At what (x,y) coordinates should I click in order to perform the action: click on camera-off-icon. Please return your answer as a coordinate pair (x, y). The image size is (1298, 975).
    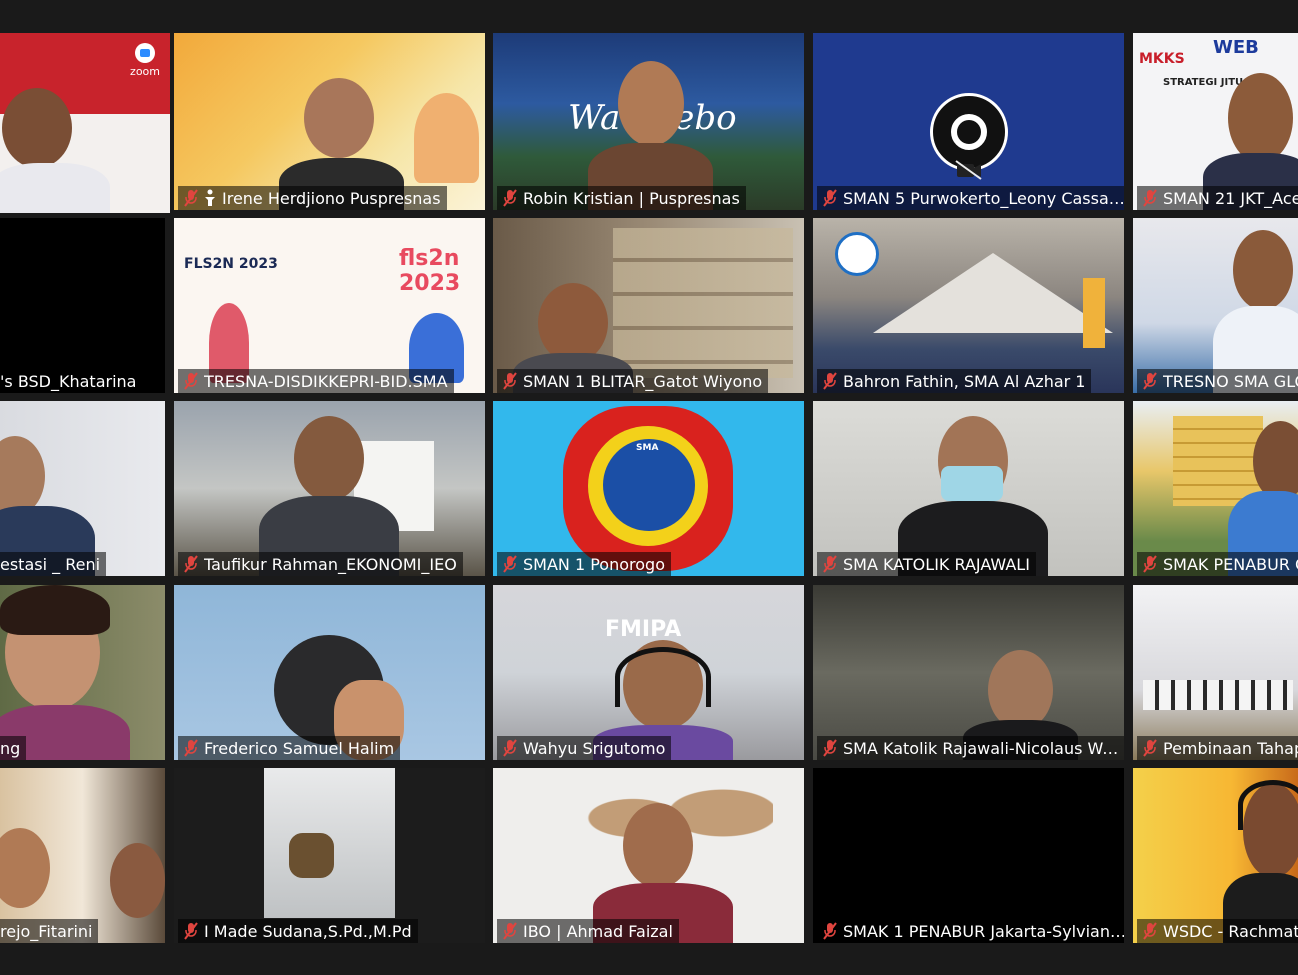
    Looking at the image, I should click on (968, 170).